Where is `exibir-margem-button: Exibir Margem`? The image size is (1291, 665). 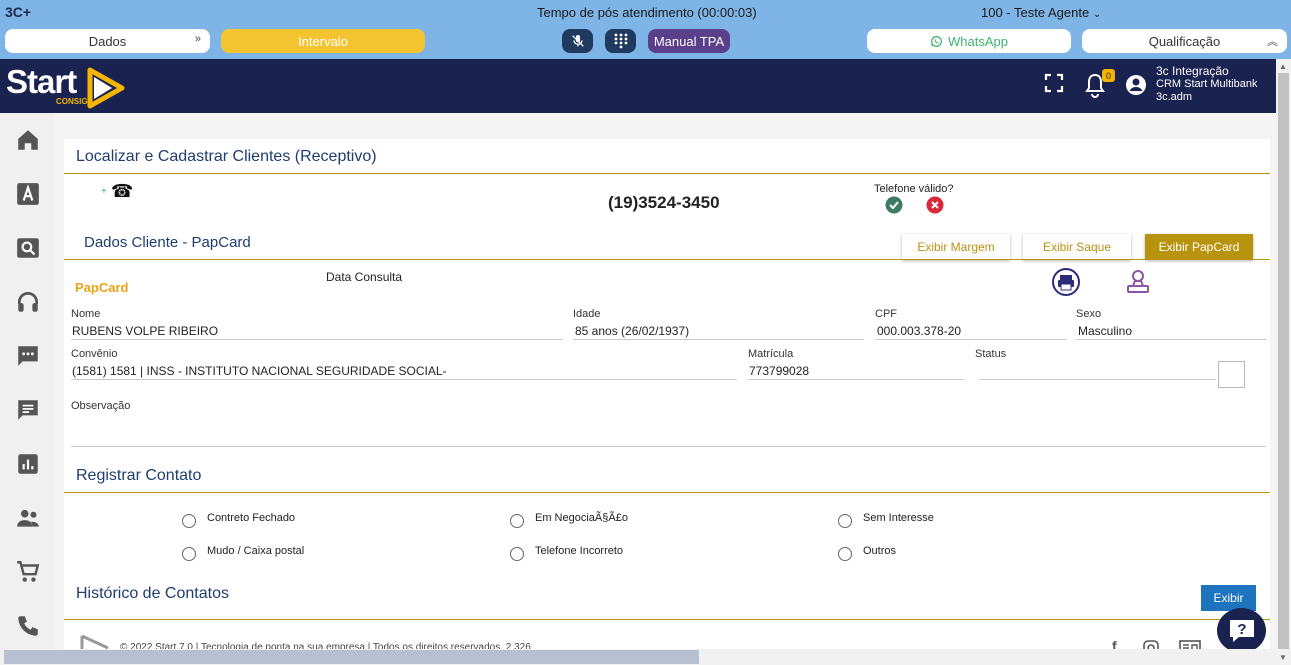 exibir-margem-button: Exibir Margem is located at coordinates (956, 247).